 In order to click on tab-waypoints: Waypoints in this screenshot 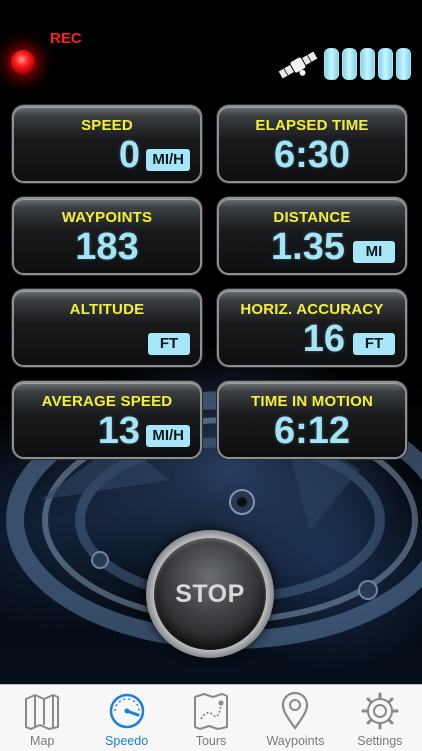, I will do `click(295, 718)`.